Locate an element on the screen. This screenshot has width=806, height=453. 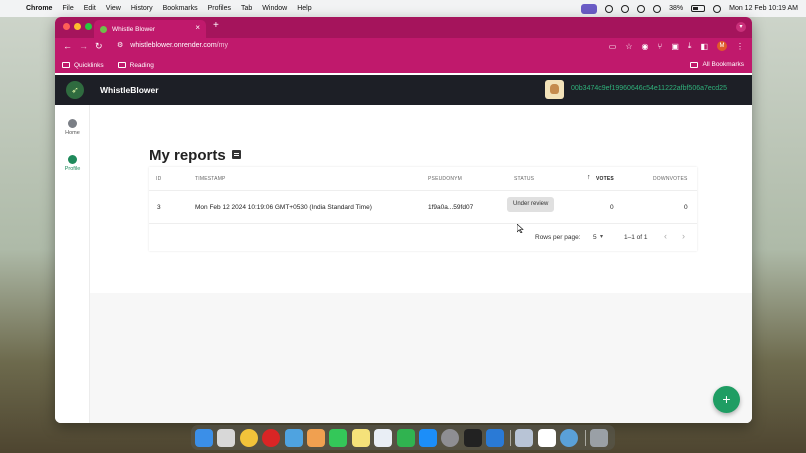
preview-icon is located at coordinates (293, 437).